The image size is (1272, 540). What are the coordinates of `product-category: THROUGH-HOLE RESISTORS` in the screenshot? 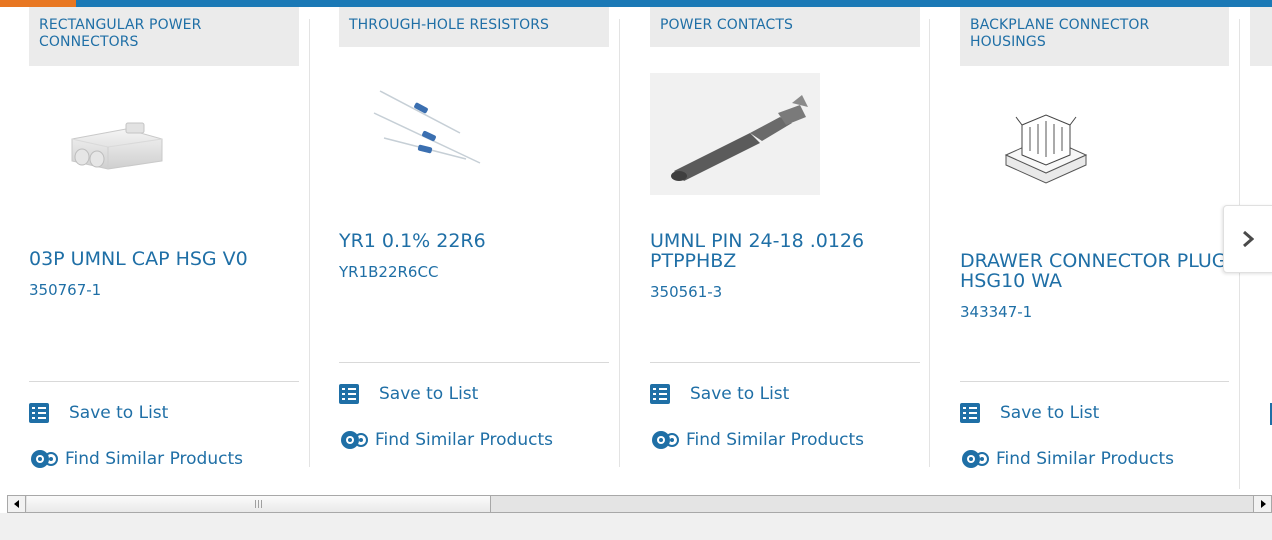 It's located at (474, 27).